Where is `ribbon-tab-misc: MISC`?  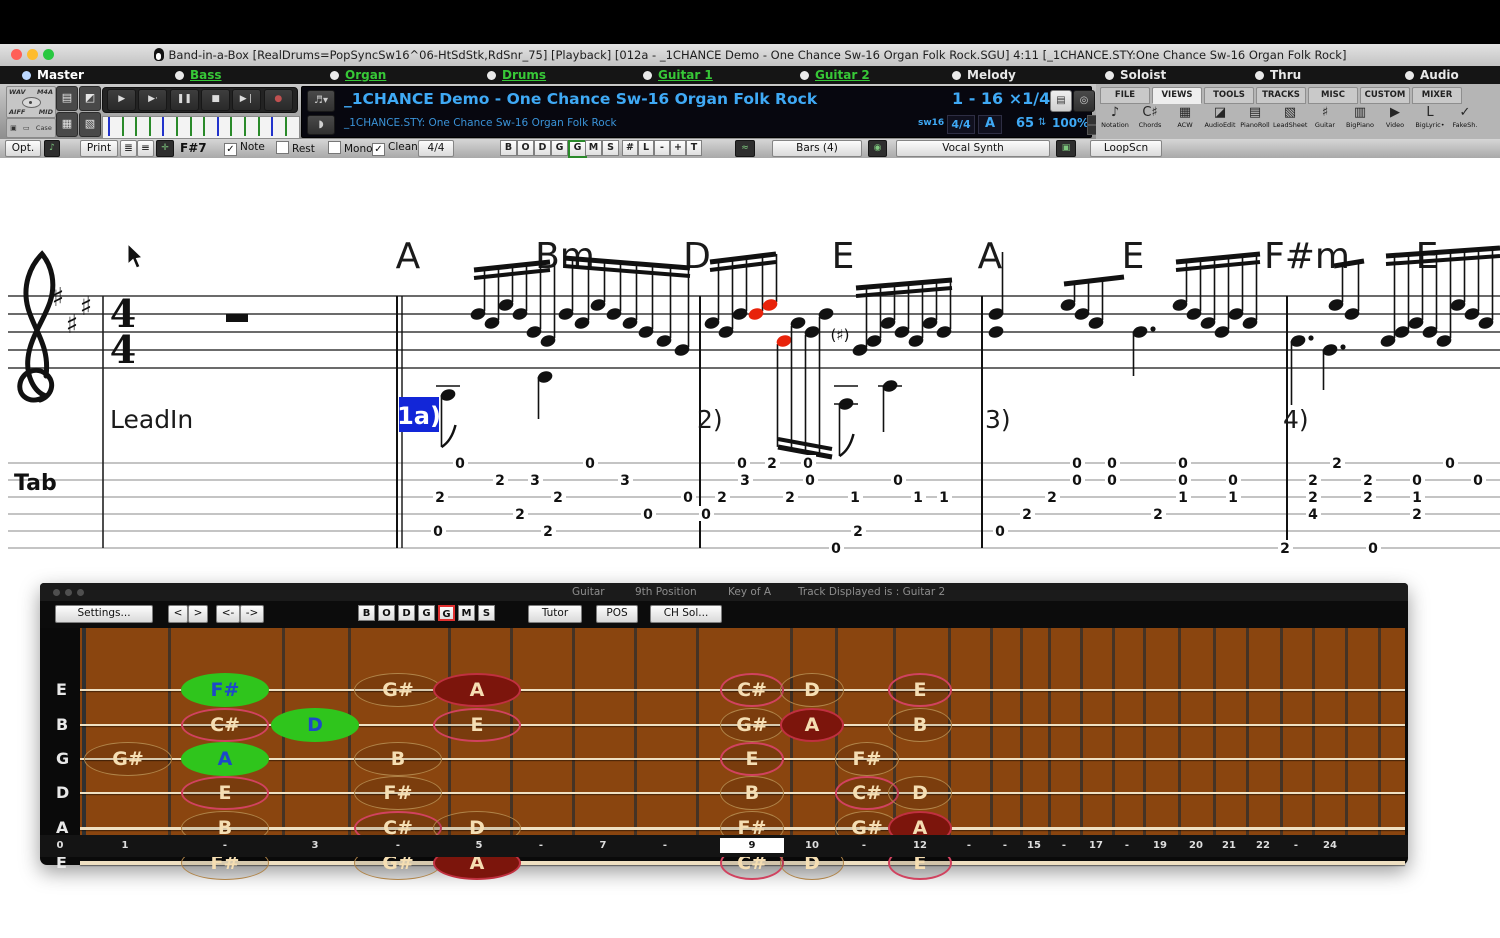 ribbon-tab-misc: MISC is located at coordinates (1333, 95).